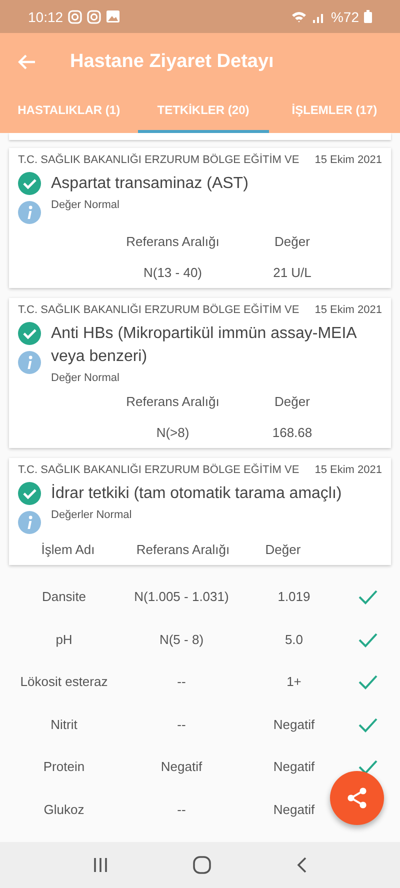 The height and width of the screenshot is (888, 400). I want to click on screen-title: Hastane Ziyaret Detayı, so click(172, 61).